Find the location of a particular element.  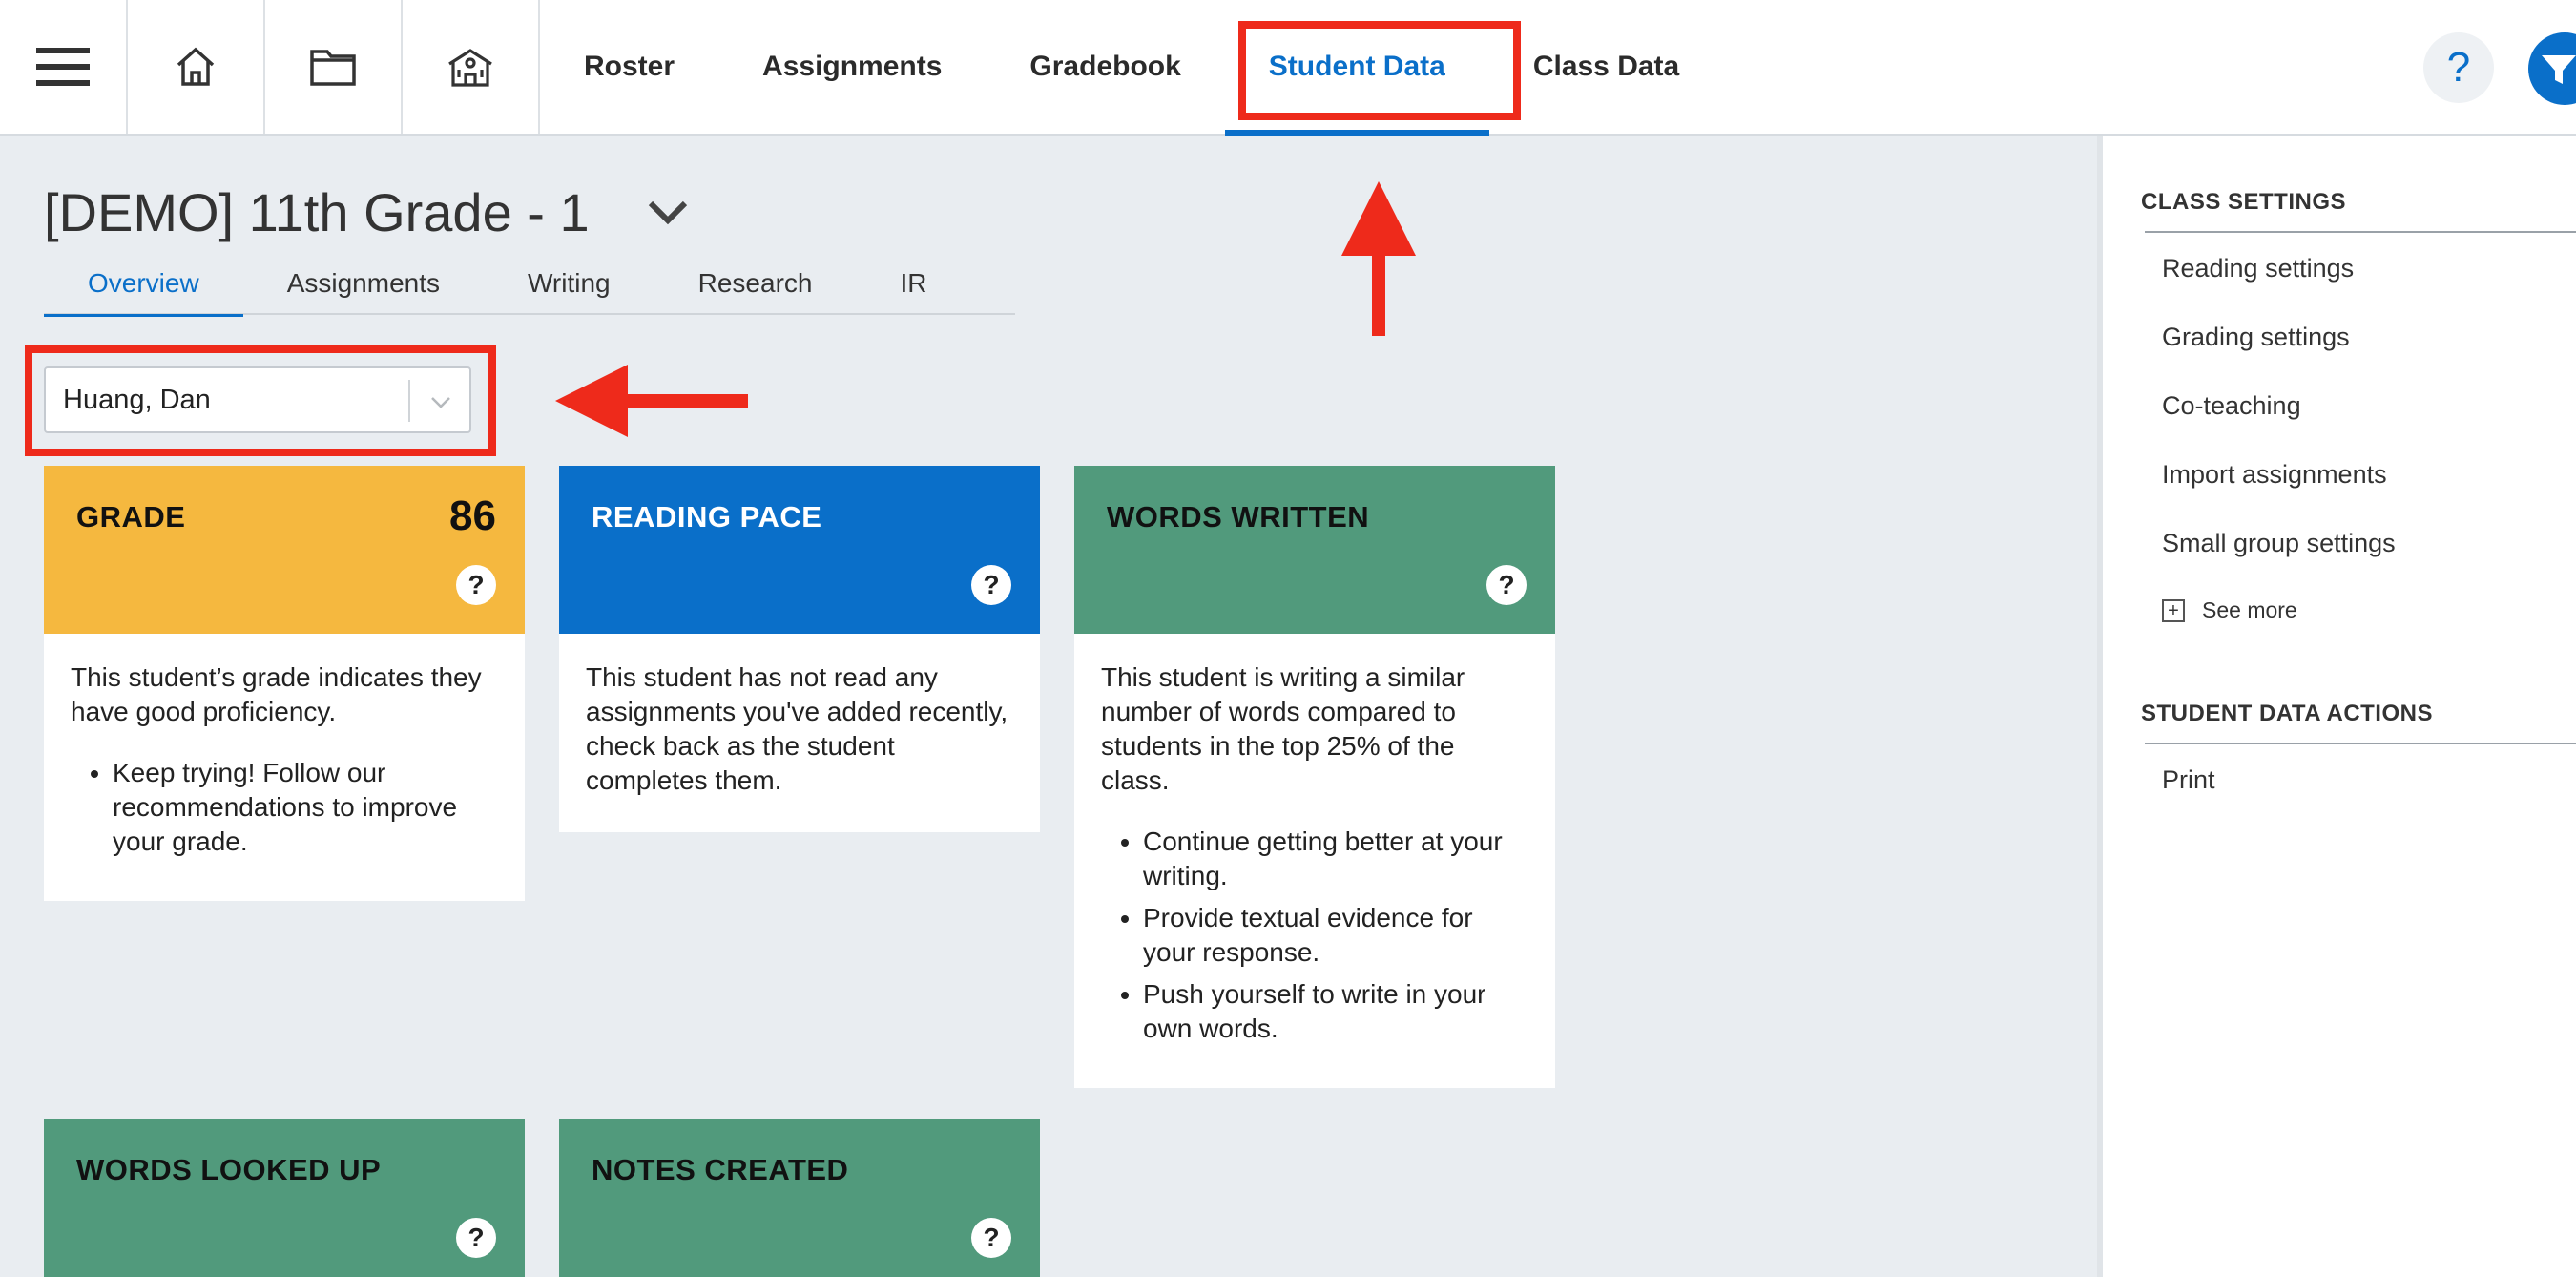

words-written-card-header: WORDS WRITTEN ? is located at coordinates (1314, 550).